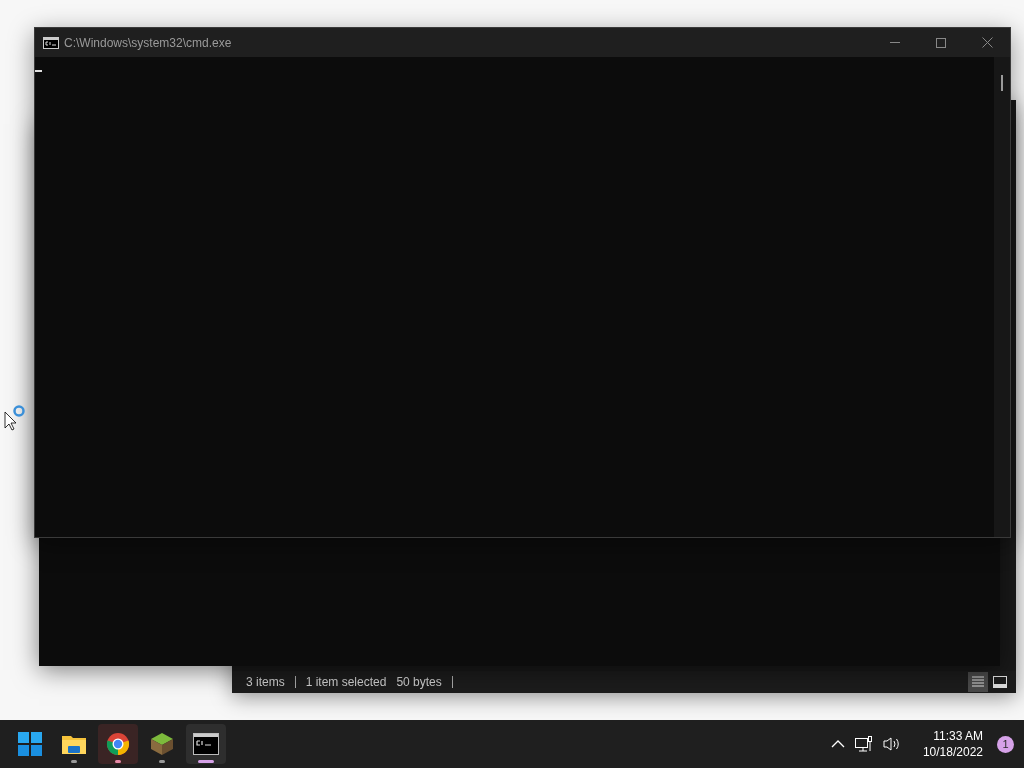 The height and width of the screenshot is (768, 1024). Describe the element at coordinates (30, 744) in the screenshot. I see `windows-logo-icon` at that location.